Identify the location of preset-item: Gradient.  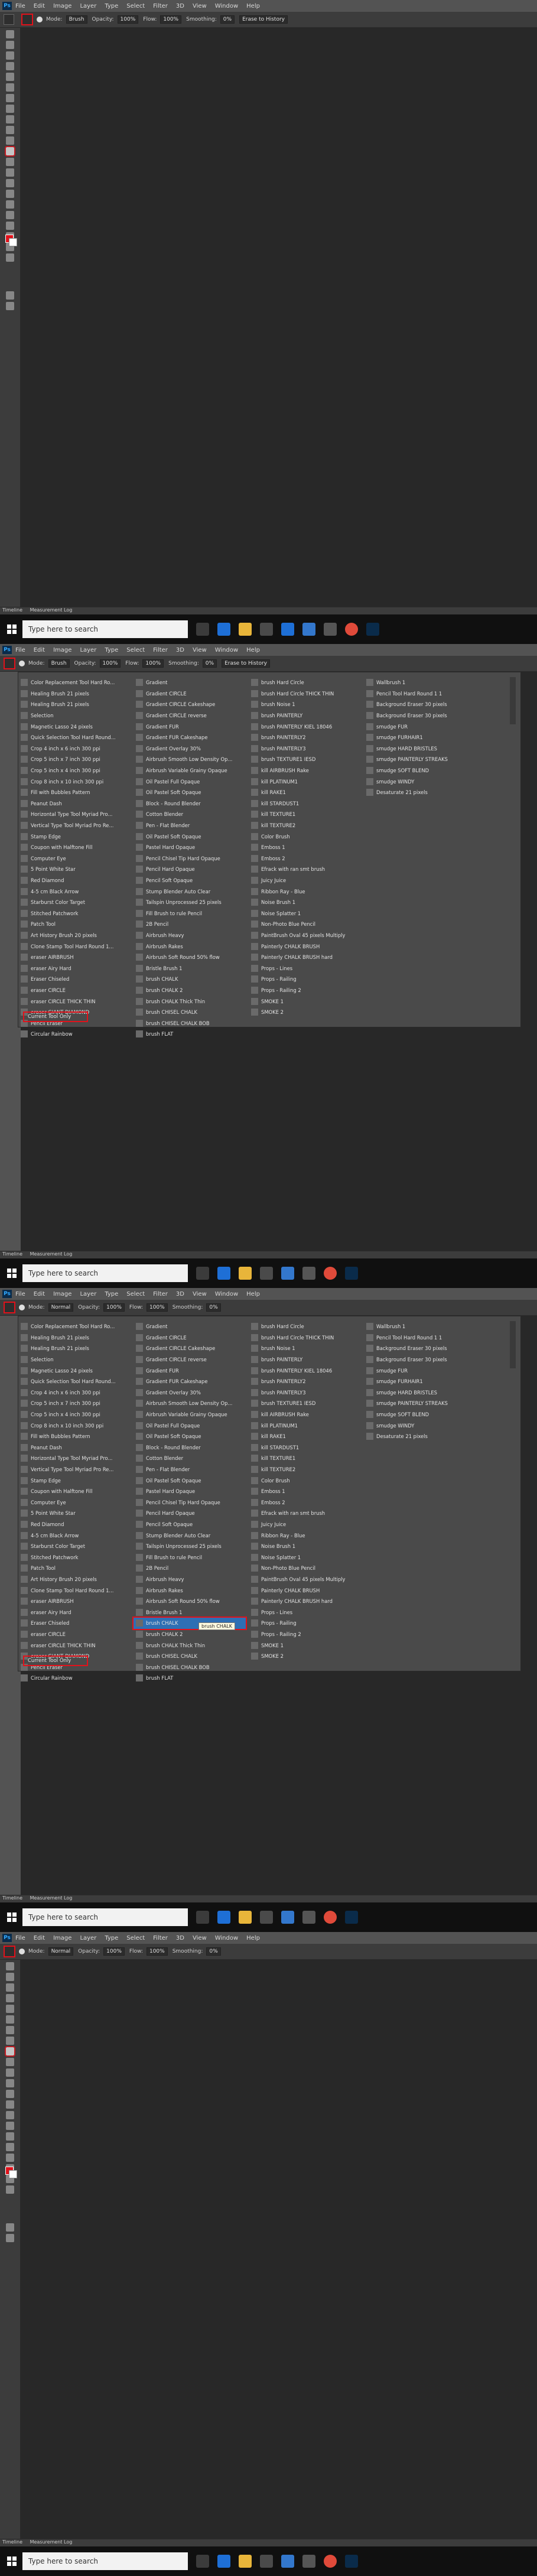
(190, 1327).